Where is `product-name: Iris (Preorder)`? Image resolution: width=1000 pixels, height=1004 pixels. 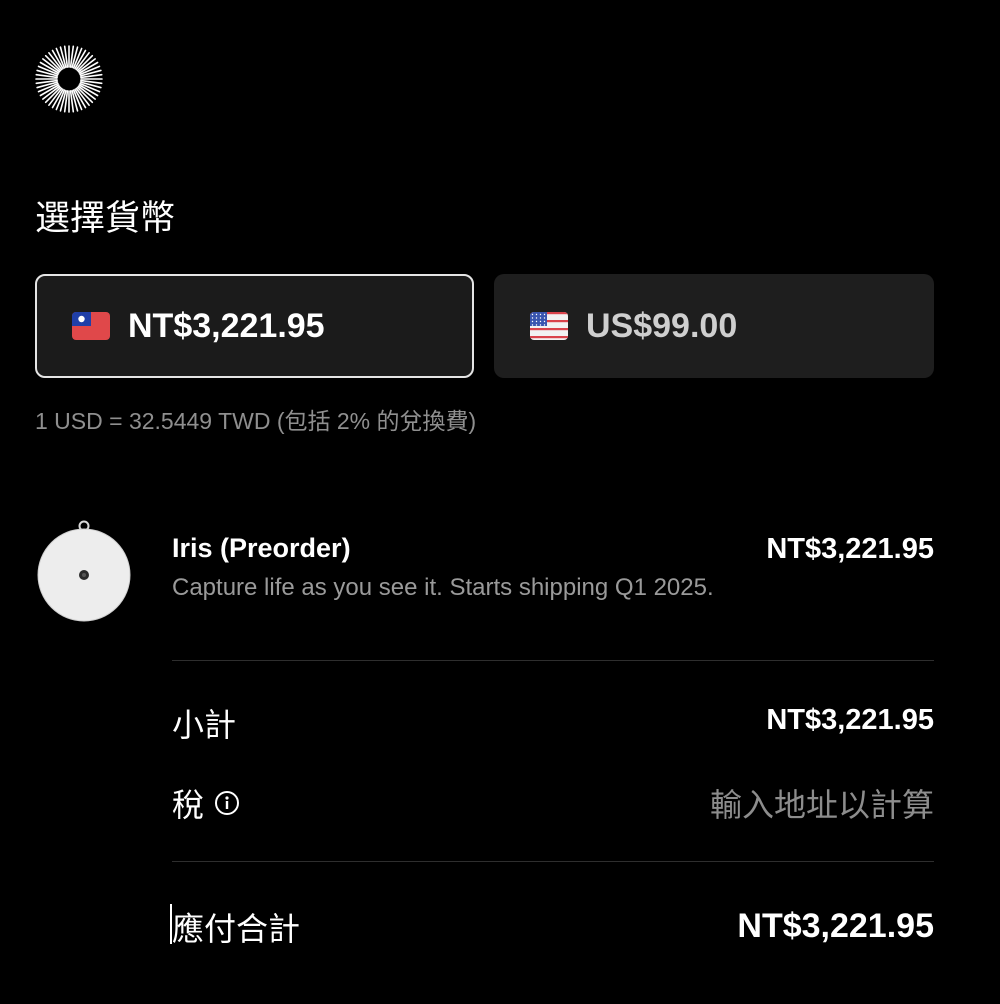 product-name: Iris (Preorder) is located at coordinates (261, 548).